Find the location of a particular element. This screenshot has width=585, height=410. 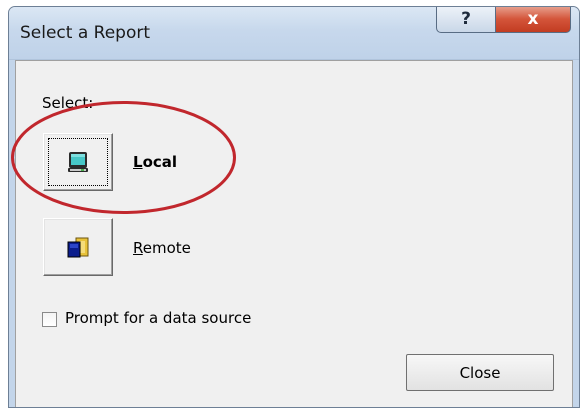

help-button: ? is located at coordinates (466, 20).